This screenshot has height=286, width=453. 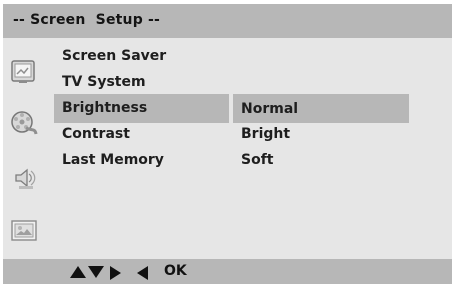 What do you see at coordinates (104, 108) in the screenshot?
I see `menu-item-brightness: Brightness` at bounding box center [104, 108].